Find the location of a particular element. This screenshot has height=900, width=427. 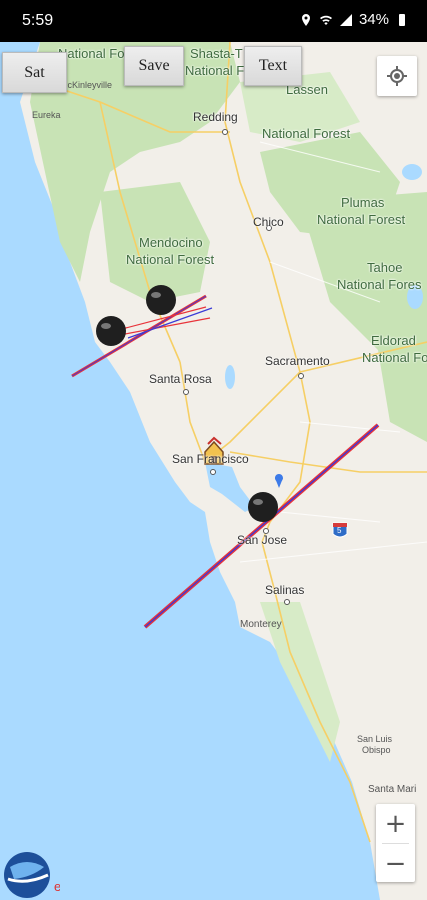

sat-button-label: Sat is located at coordinates (34, 72).